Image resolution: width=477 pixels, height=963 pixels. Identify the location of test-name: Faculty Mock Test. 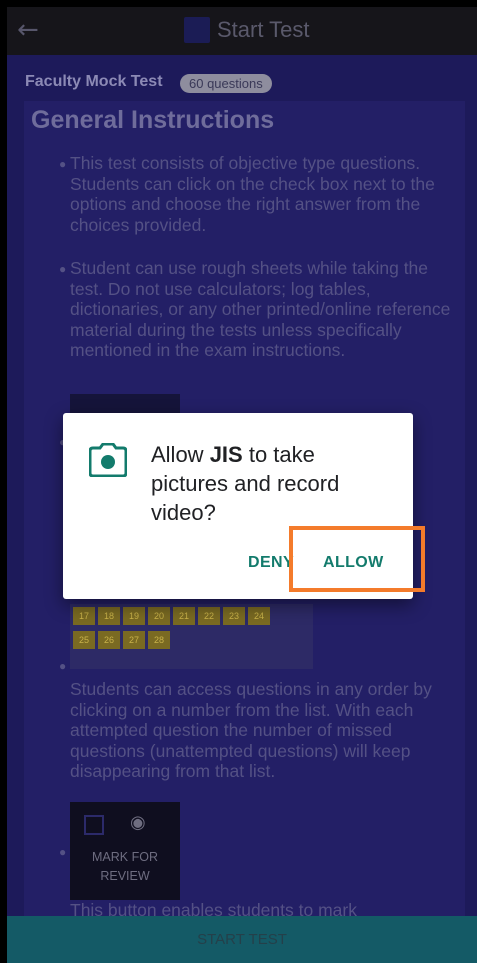
(94, 81).